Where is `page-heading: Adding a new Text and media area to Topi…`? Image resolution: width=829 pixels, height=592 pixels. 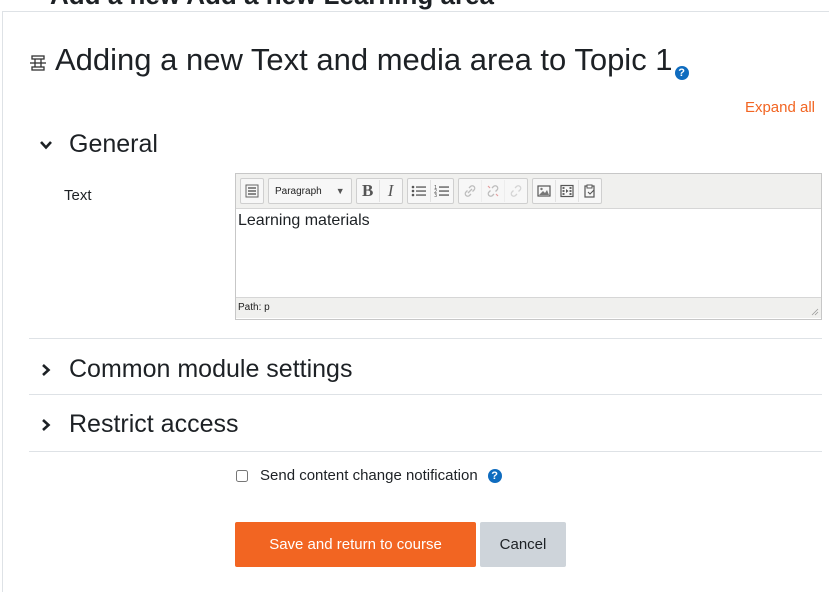
page-heading: Adding a new Text and media area to Topi… is located at coordinates (359, 60).